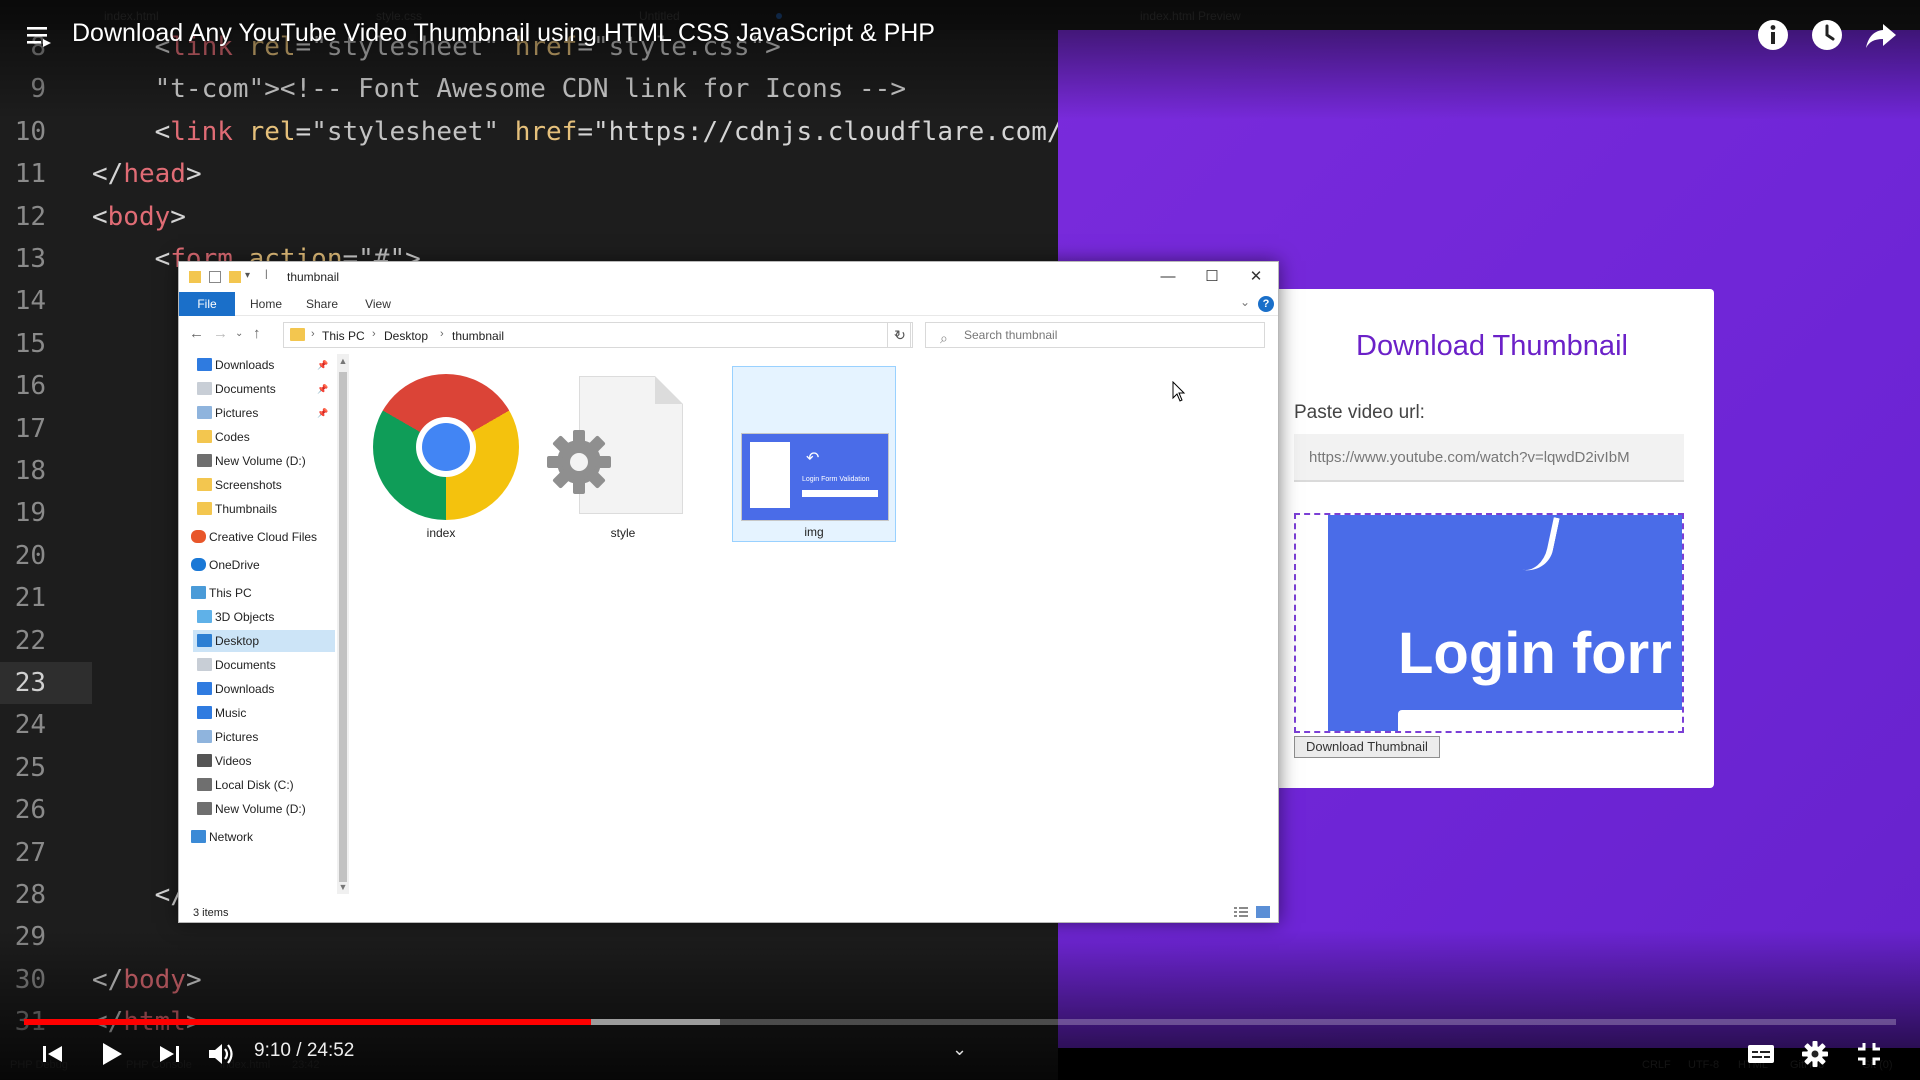 The width and height of the screenshot is (1920, 1080). I want to click on nav-item: Desktop, so click(264, 641).